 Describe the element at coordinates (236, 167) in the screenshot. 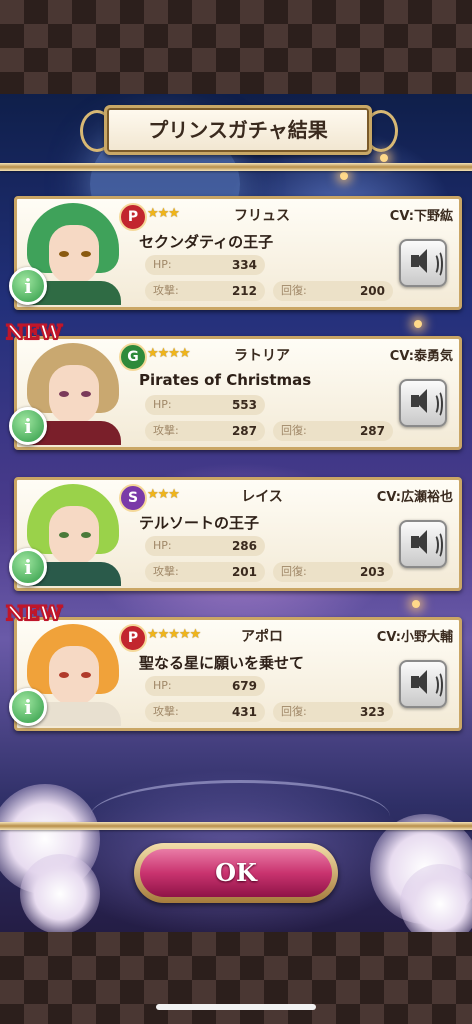

I see `title-rail` at that location.